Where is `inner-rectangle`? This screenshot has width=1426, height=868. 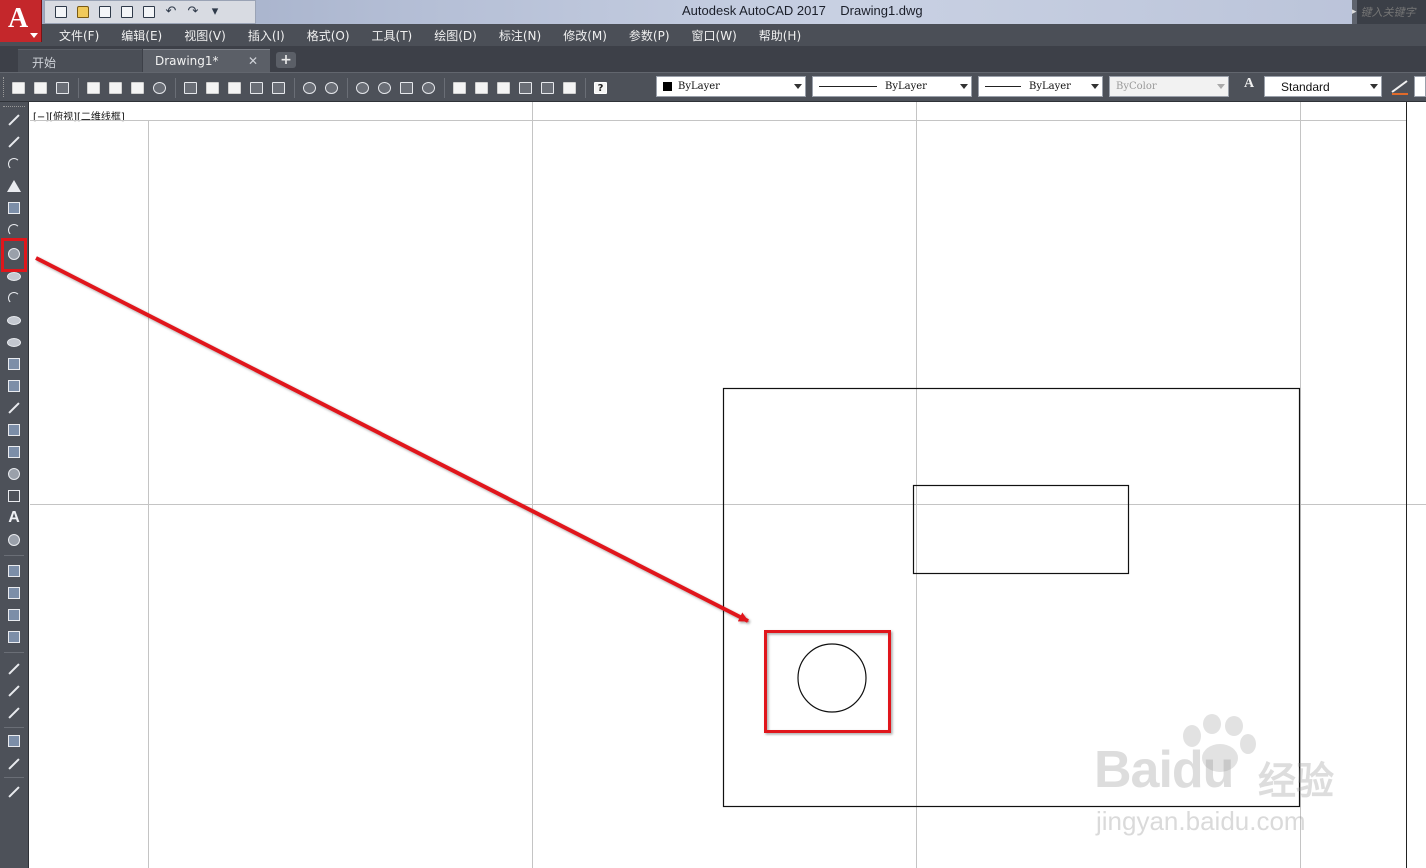
inner-rectangle is located at coordinates (1021, 529).